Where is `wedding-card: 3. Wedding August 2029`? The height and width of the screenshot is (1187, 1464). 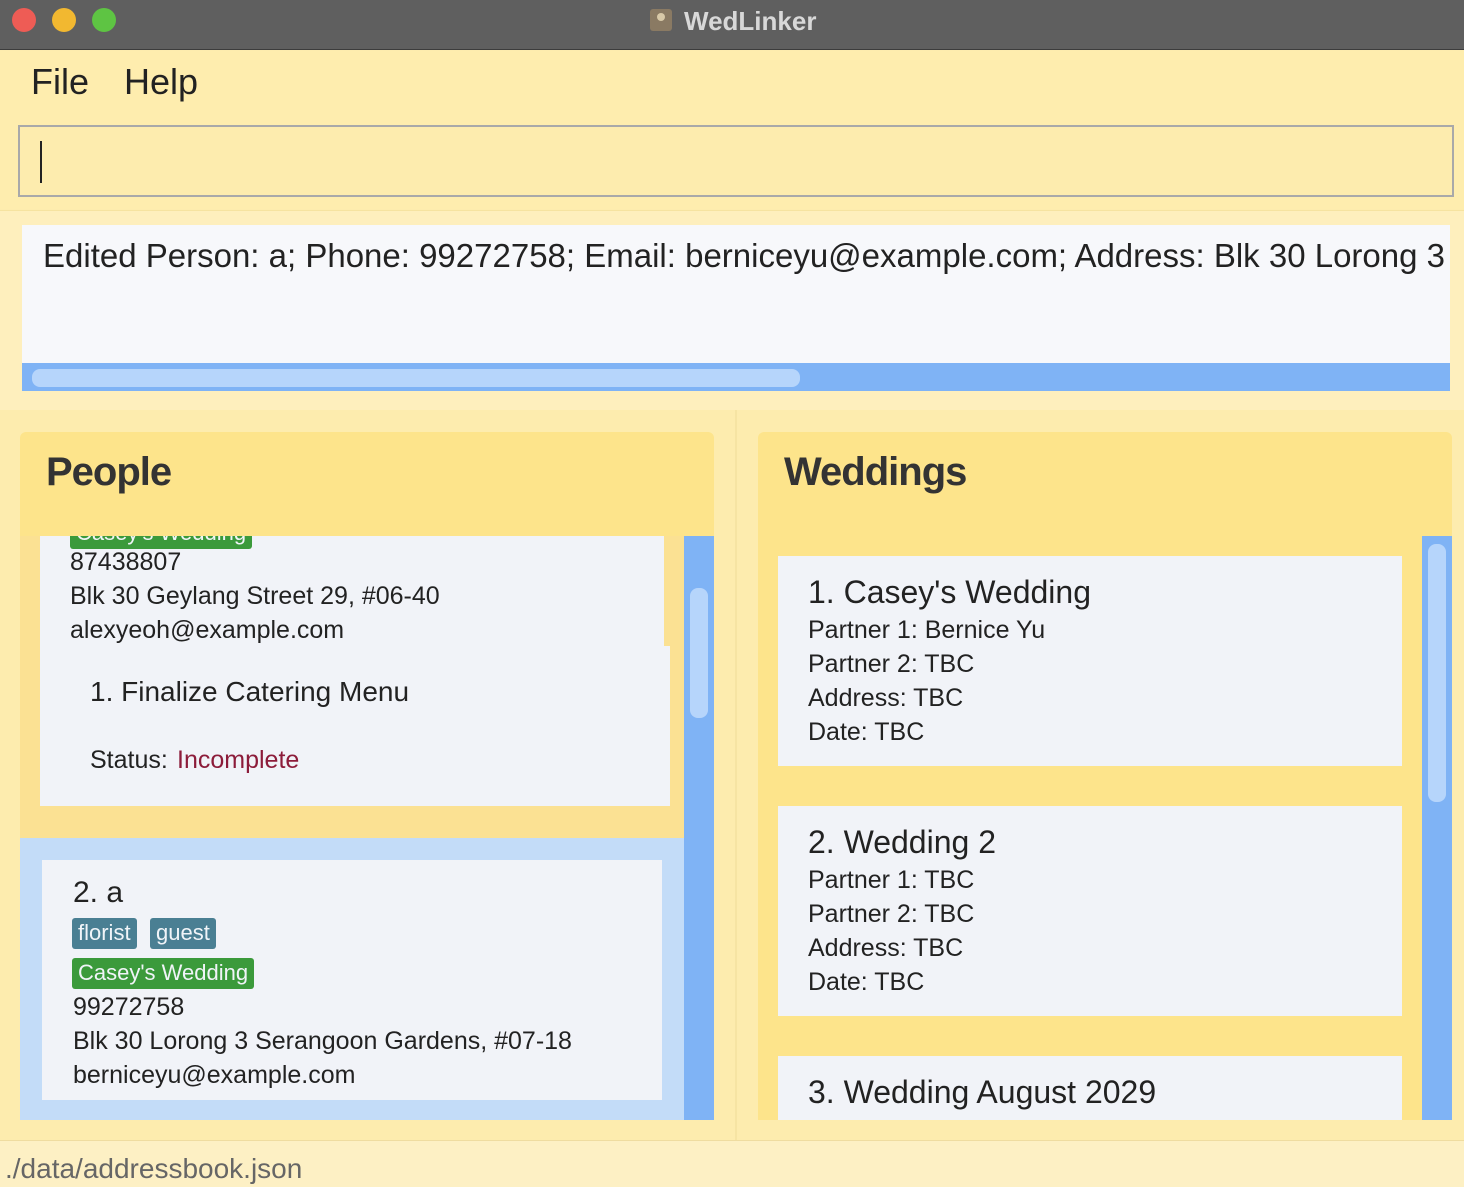 wedding-card: 3. Wedding August 2029 is located at coordinates (1090, 1088).